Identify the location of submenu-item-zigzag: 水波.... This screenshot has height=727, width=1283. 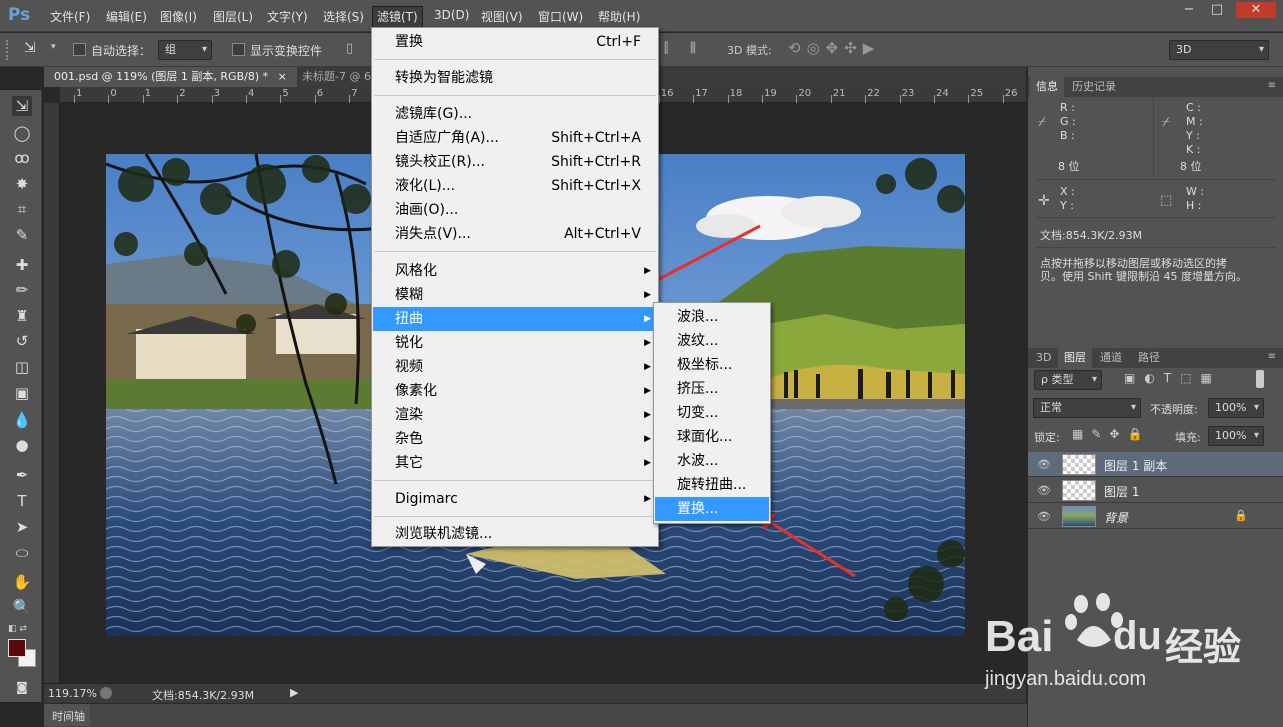
(712, 461).